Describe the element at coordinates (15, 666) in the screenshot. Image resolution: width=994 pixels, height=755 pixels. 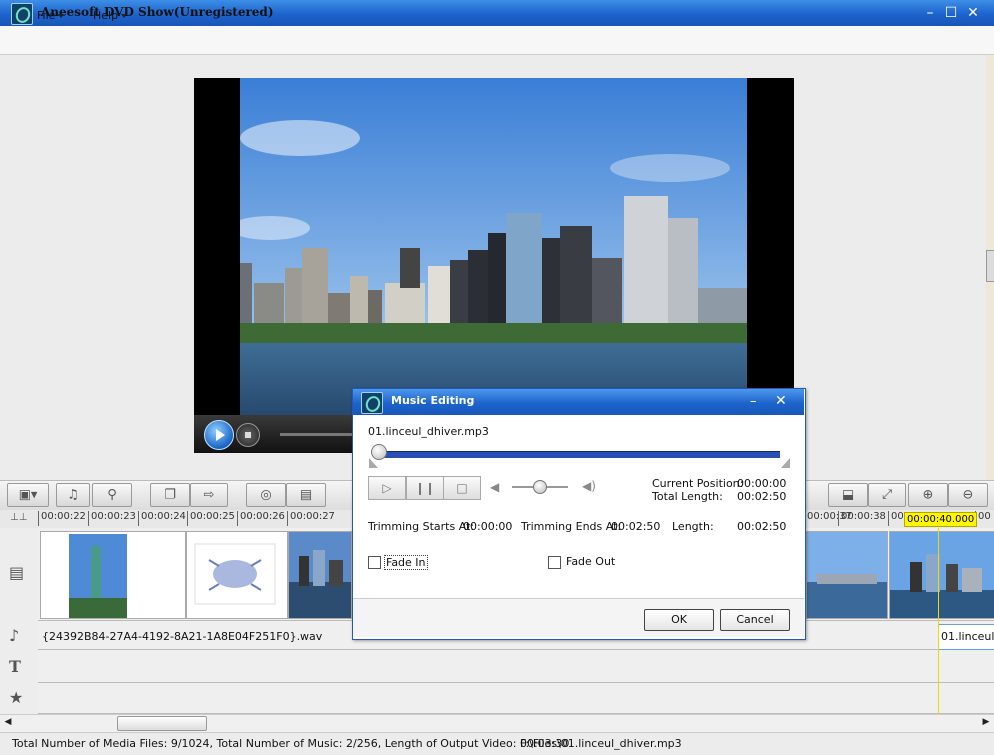
I see `text-icon: T` at that location.